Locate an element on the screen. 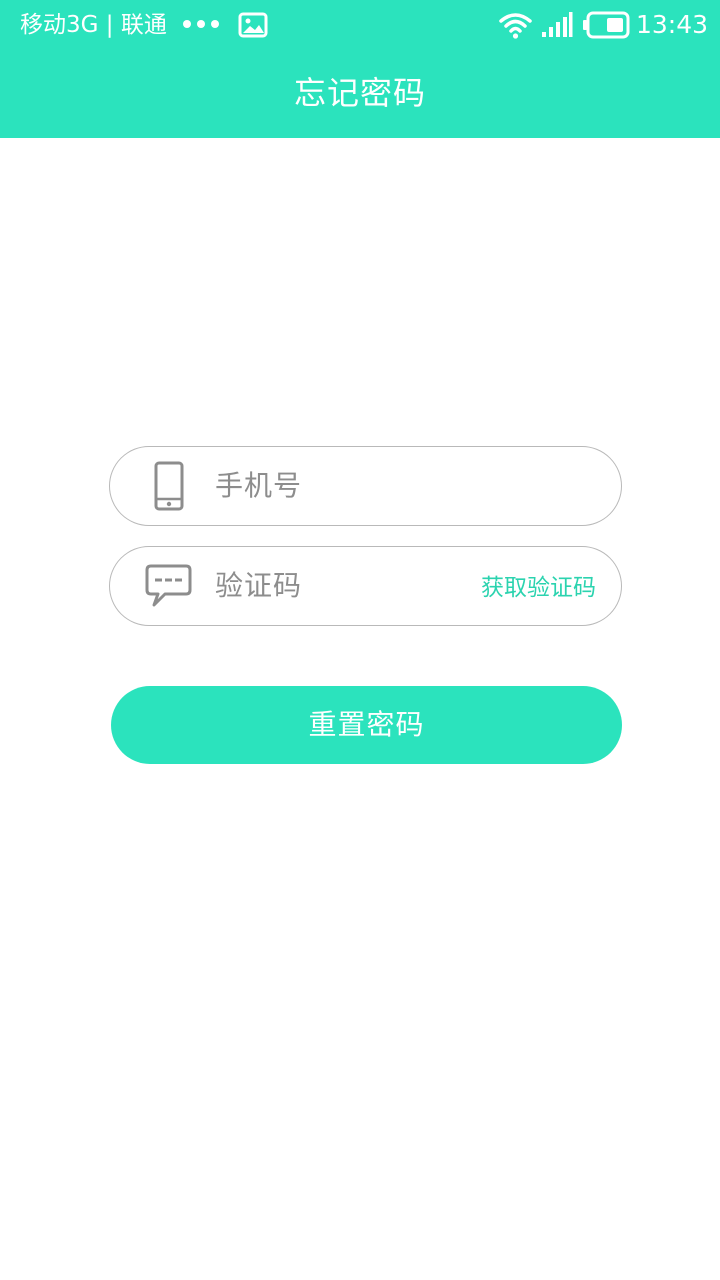 The width and height of the screenshot is (720, 1280). verification-code-field: 验证码 获取验证码 is located at coordinates (365, 586).